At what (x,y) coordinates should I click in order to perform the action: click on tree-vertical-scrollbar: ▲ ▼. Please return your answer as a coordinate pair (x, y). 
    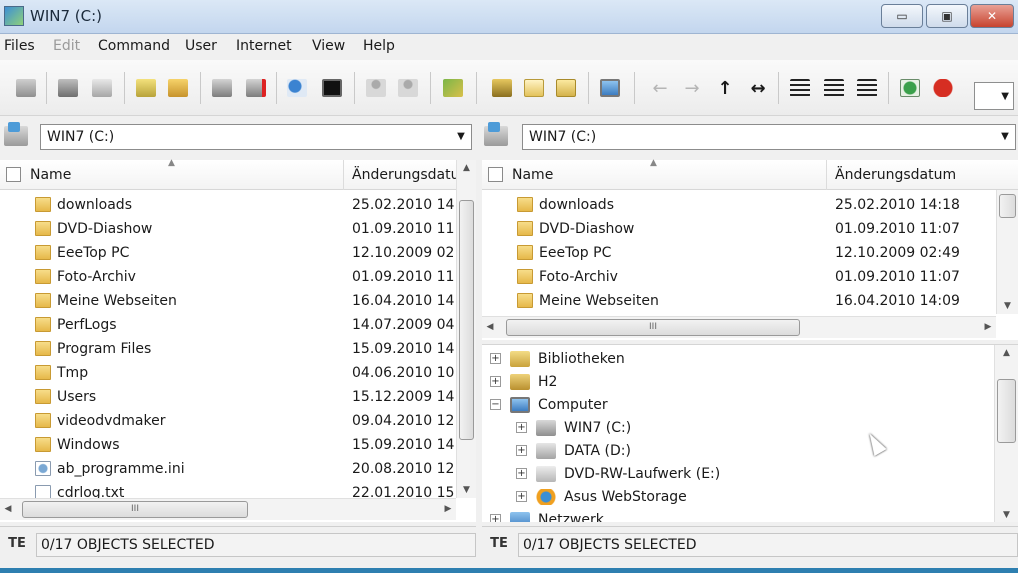
    Looking at the image, I should click on (1006, 433).